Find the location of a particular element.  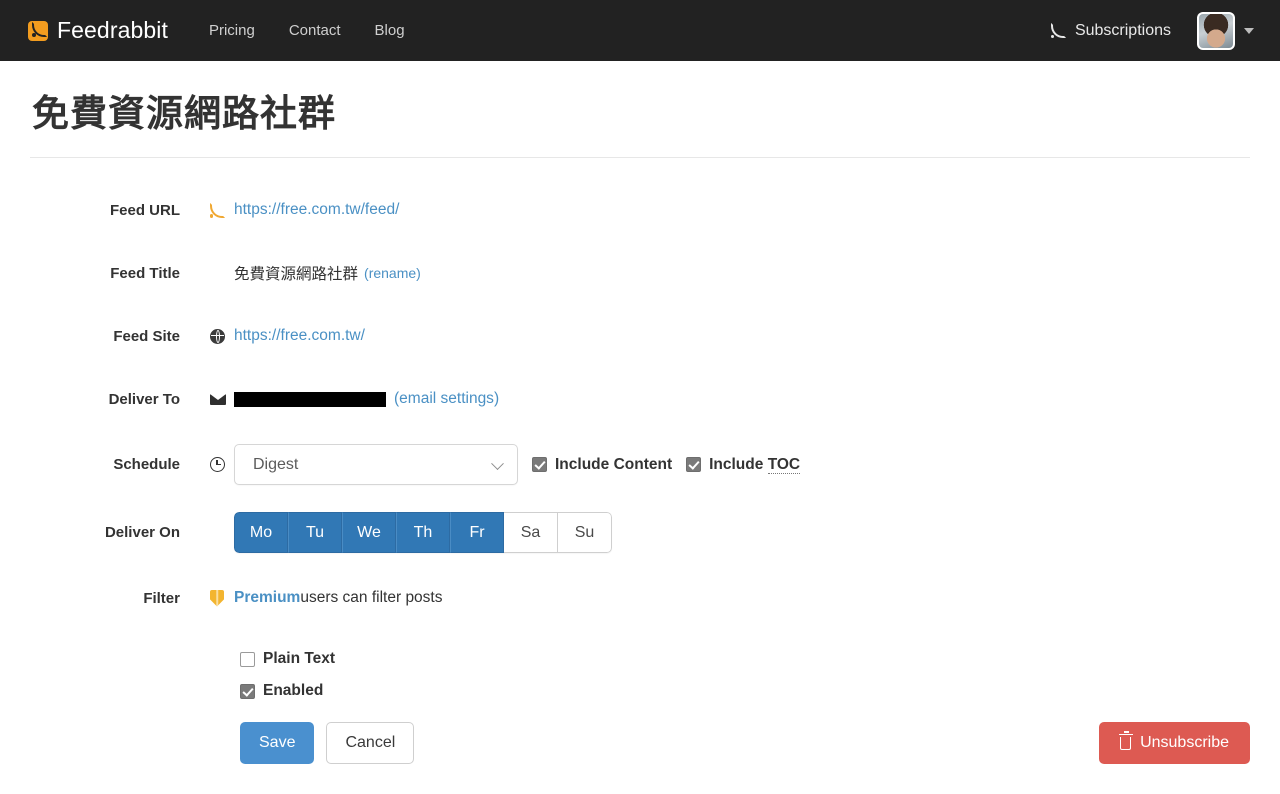

row-feed-site: Feed Site https://free.com.tw/ is located at coordinates (640, 336).